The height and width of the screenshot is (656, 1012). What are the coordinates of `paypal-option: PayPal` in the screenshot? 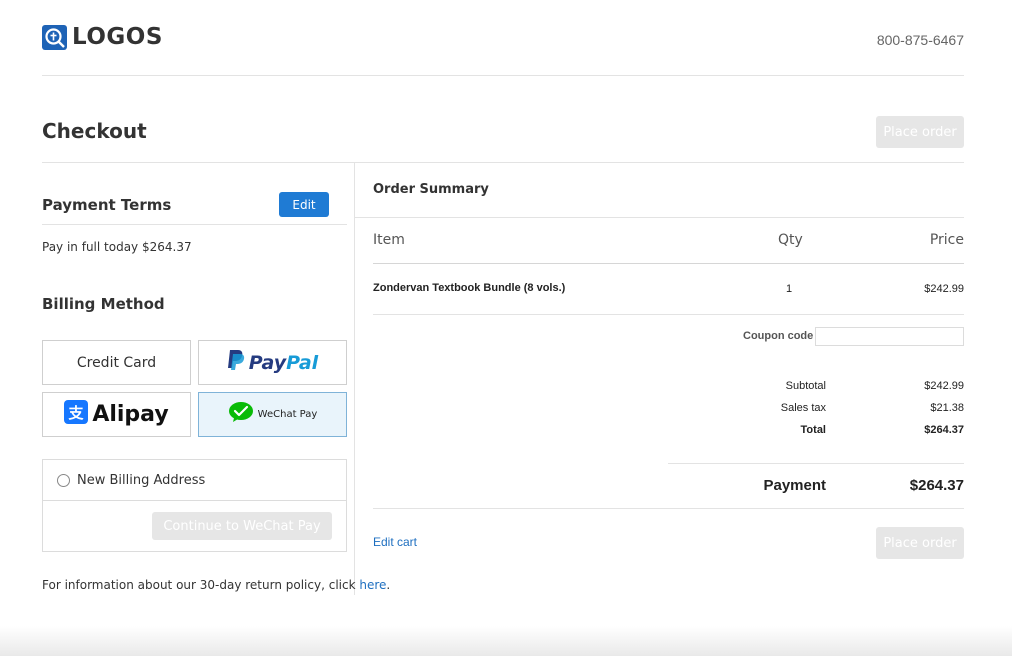 It's located at (272, 362).